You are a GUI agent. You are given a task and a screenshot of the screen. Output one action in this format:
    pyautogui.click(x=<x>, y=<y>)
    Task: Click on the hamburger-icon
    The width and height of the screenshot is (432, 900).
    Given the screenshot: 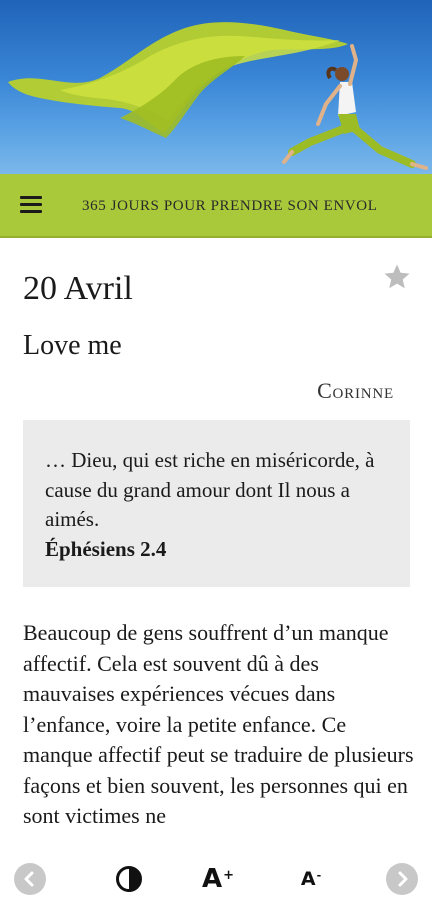 What is the action you would take?
    pyautogui.click(x=31, y=205)
    